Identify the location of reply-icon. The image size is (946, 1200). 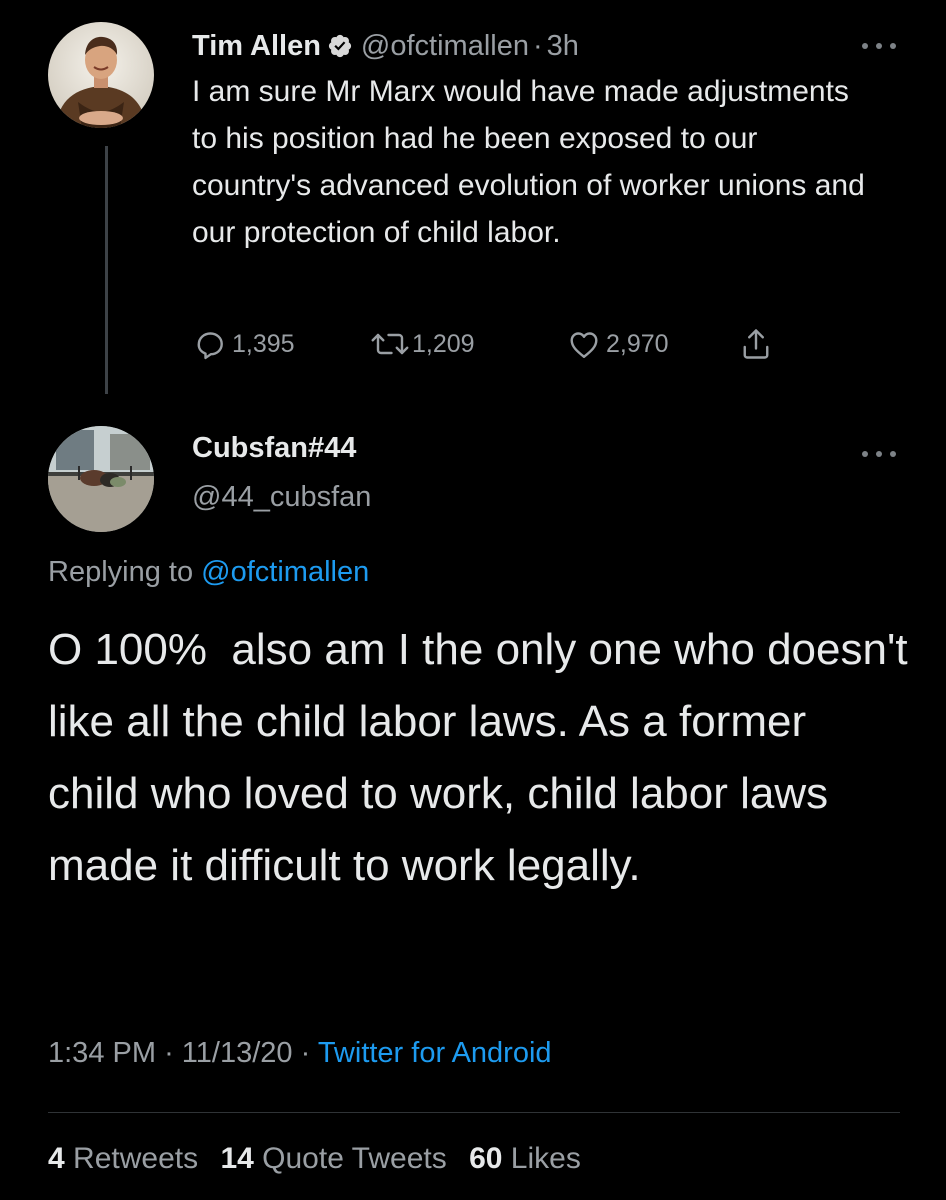
(210, 346).